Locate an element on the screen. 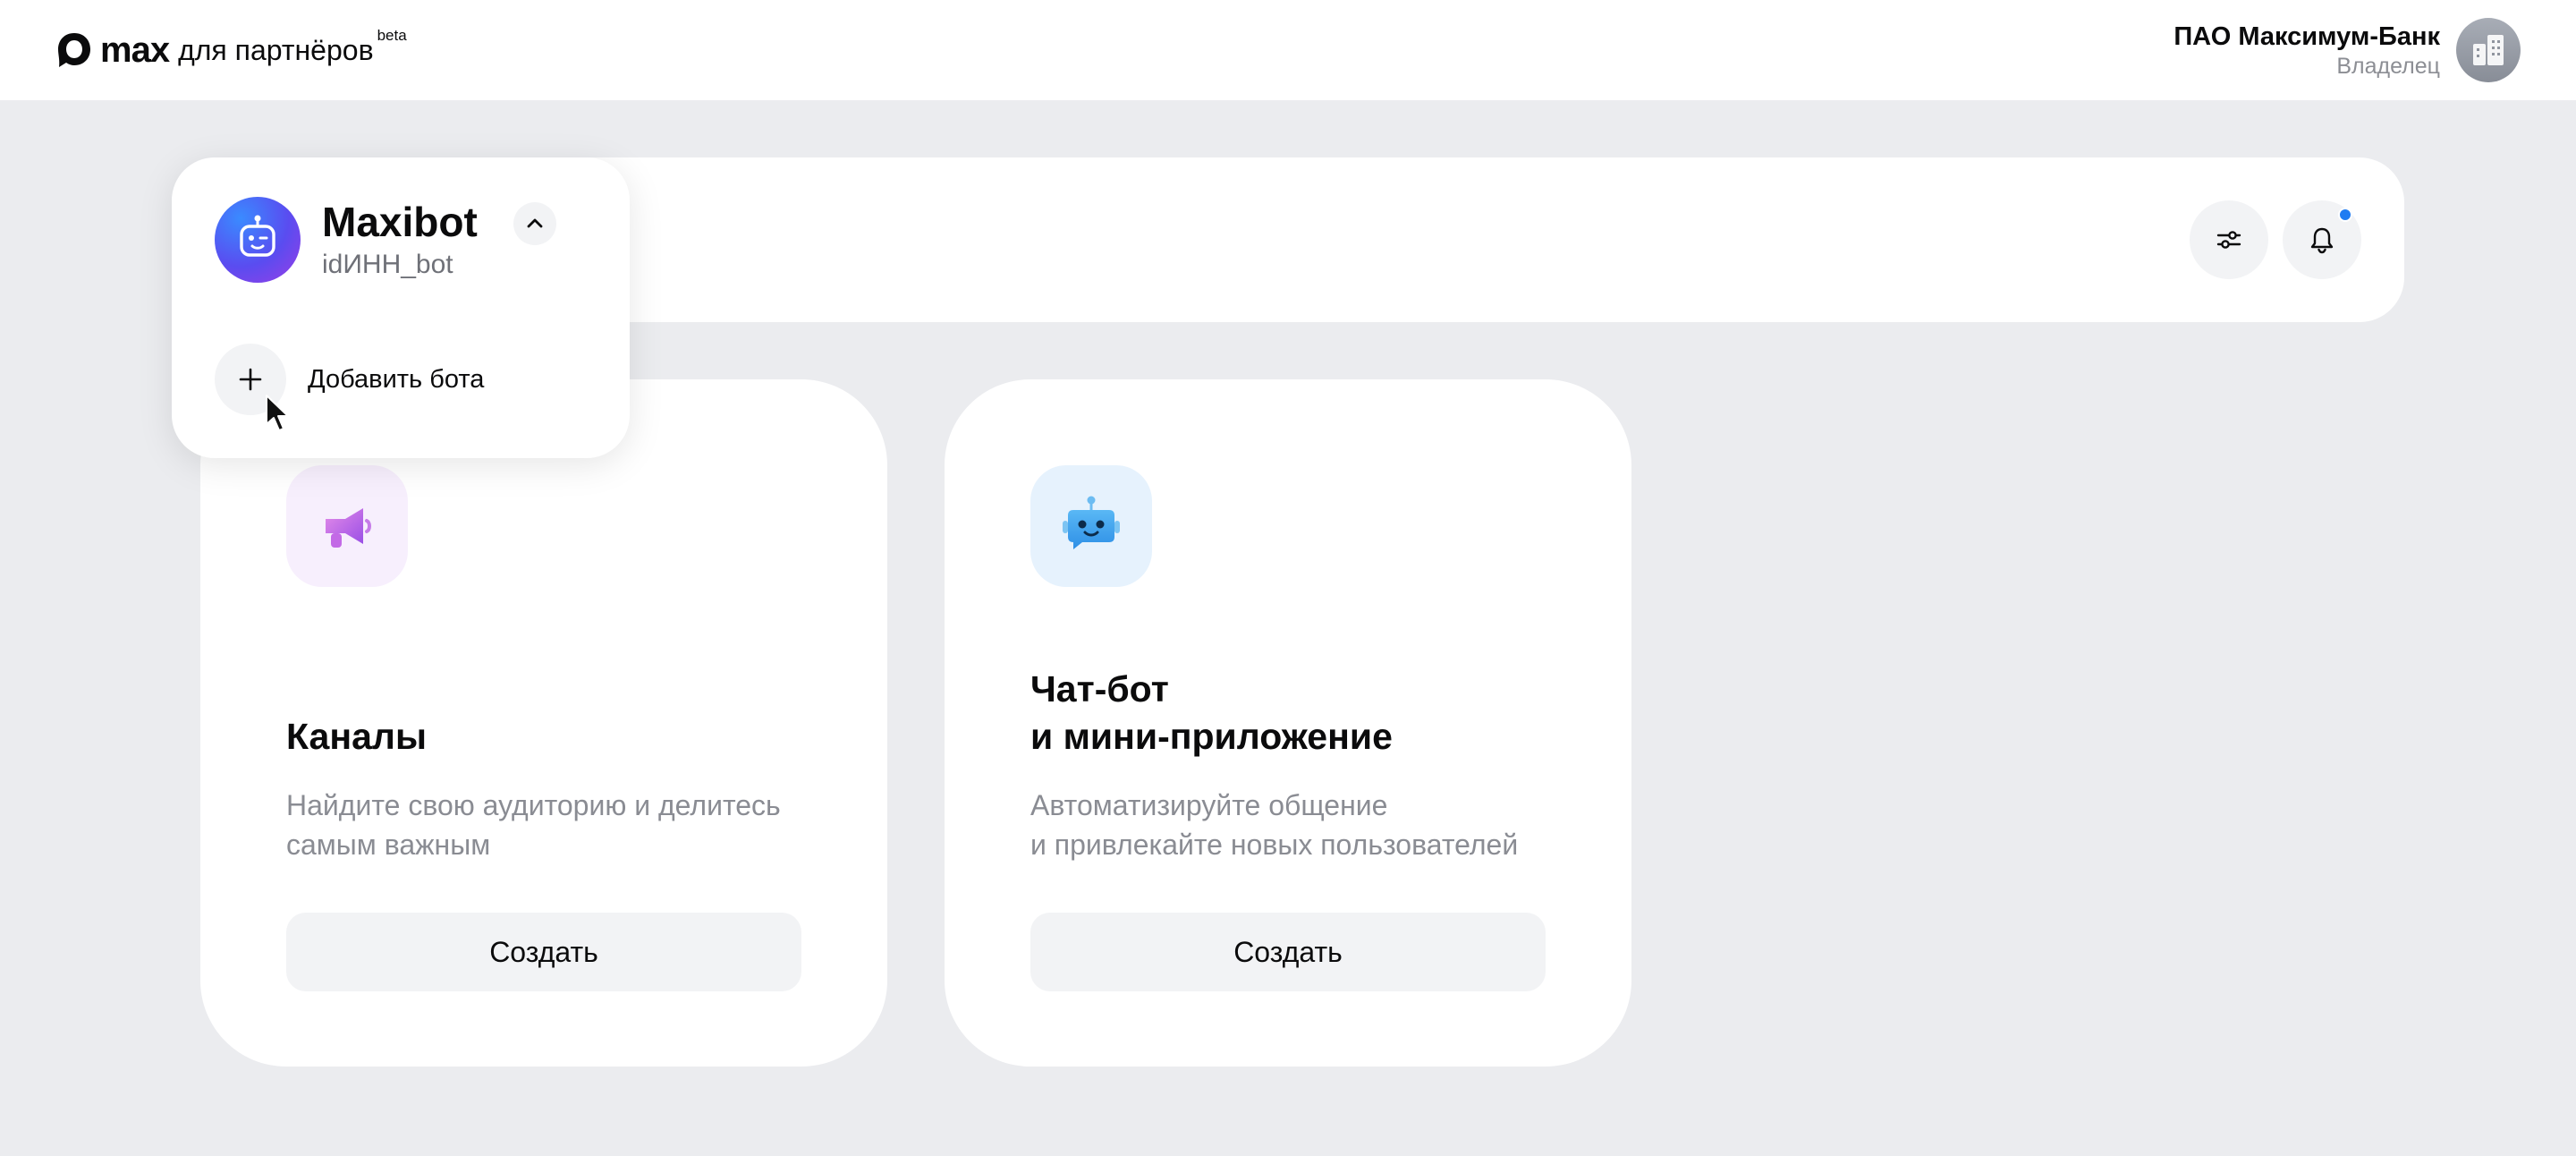 This screenshot has width=2576, height=1156. beta-badge: beta is located at coordinates (392, 35).